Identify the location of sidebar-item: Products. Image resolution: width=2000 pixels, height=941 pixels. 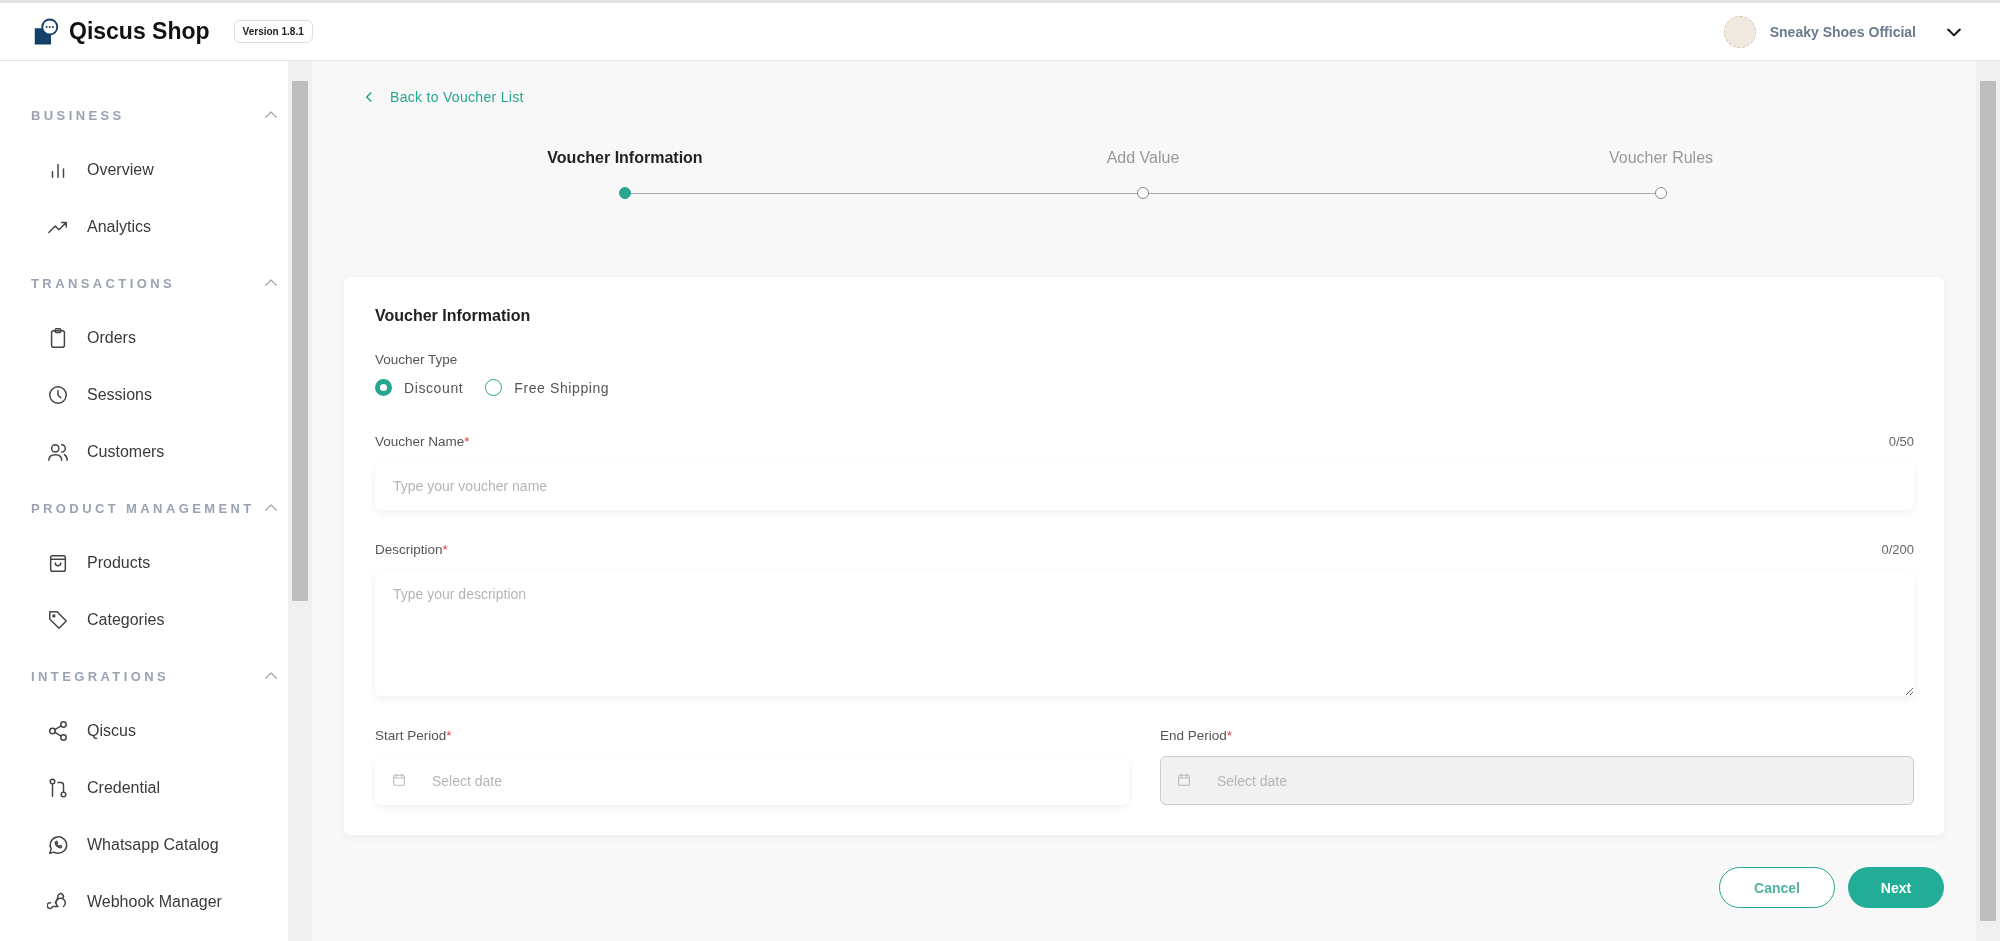
(159, 562).